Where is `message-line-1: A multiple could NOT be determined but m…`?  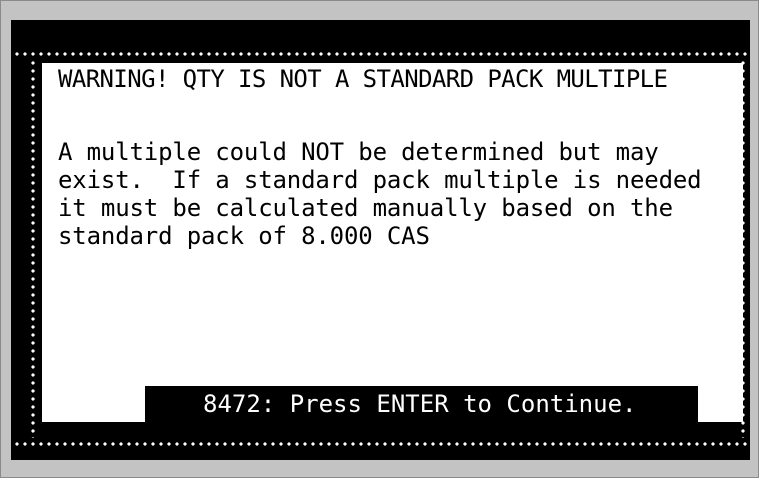
message-line-1: A multiple could NOT be determined but m… is located at coordinates (358, 152).